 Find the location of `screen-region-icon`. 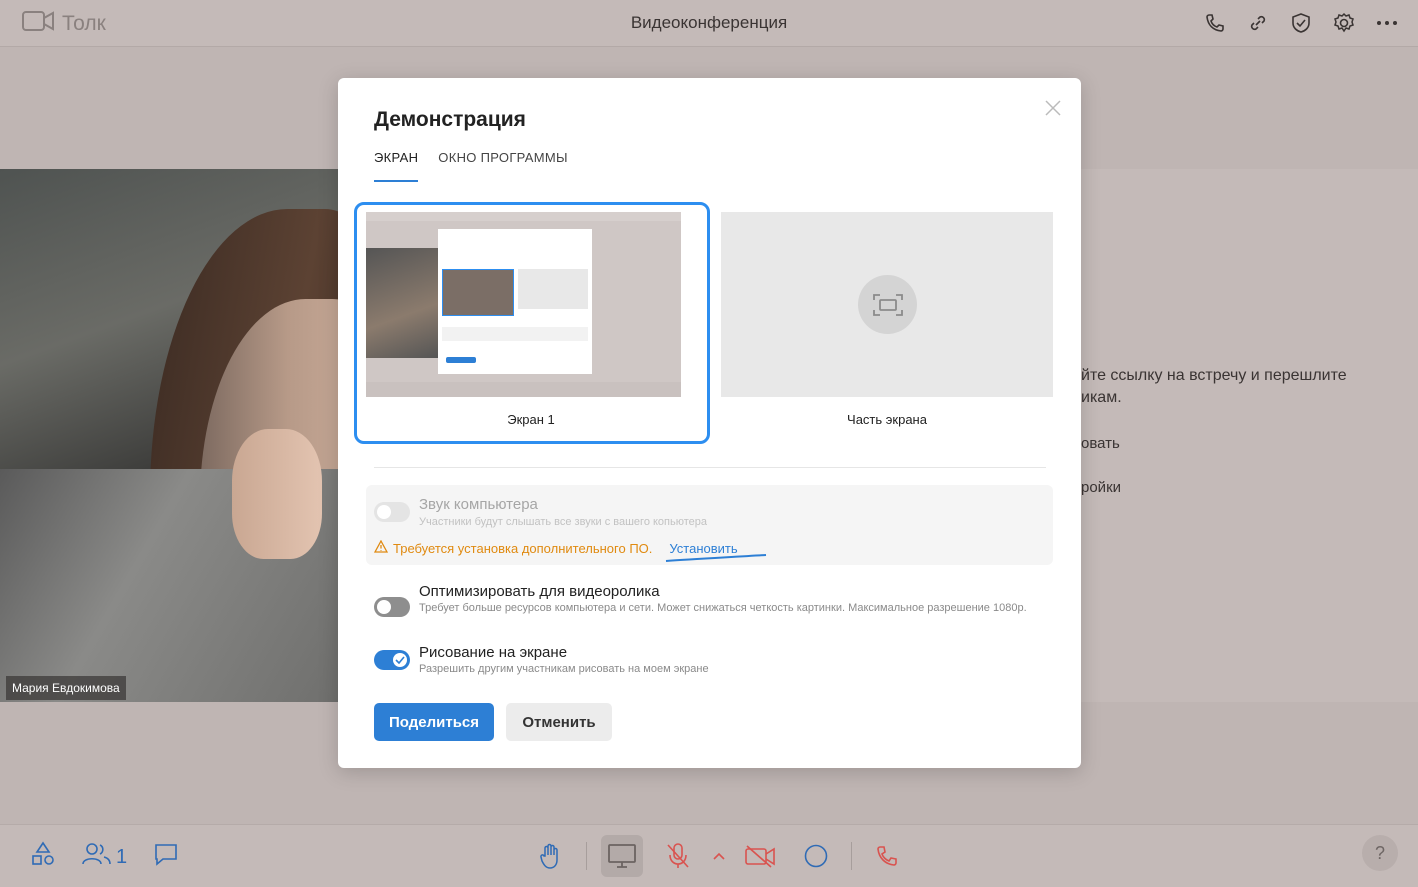

screen-region-icon is located at coordinates (887, 304).